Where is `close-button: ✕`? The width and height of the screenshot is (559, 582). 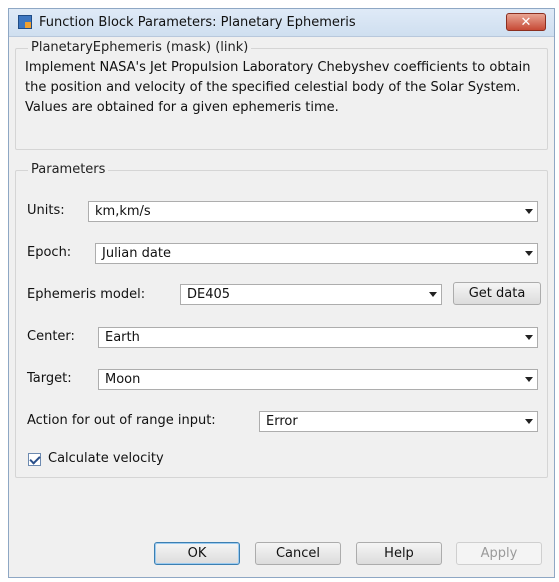
close-button: ✕ is located at coordinates (526, 22).